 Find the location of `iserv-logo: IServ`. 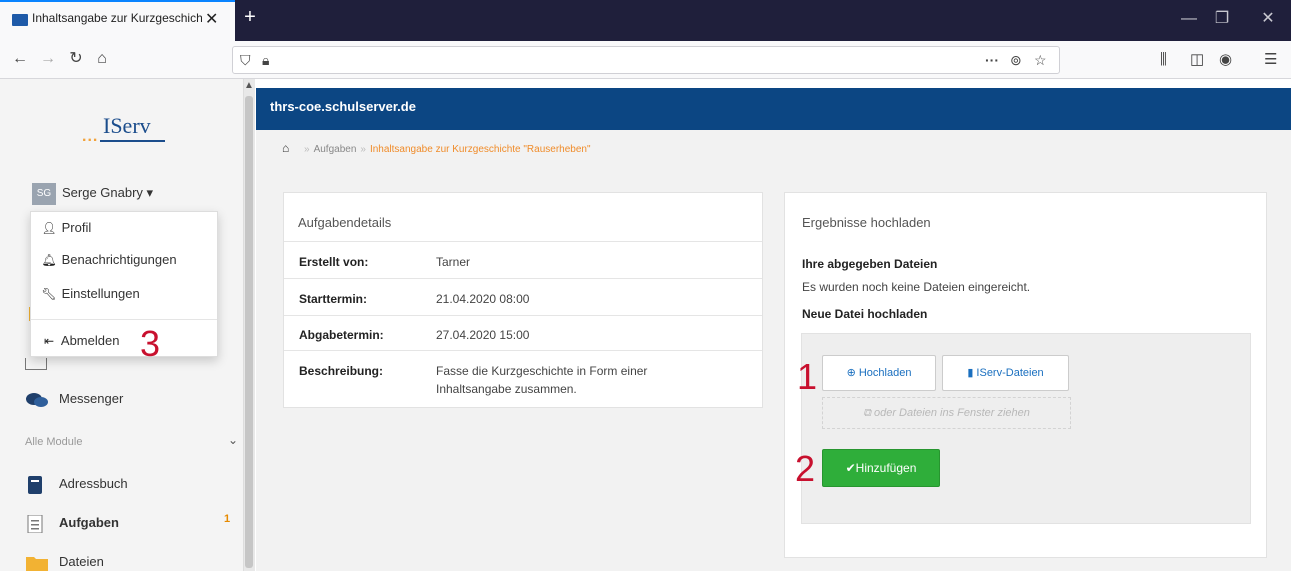

iserv-logo: IServ is located at coordinates (127, 126).